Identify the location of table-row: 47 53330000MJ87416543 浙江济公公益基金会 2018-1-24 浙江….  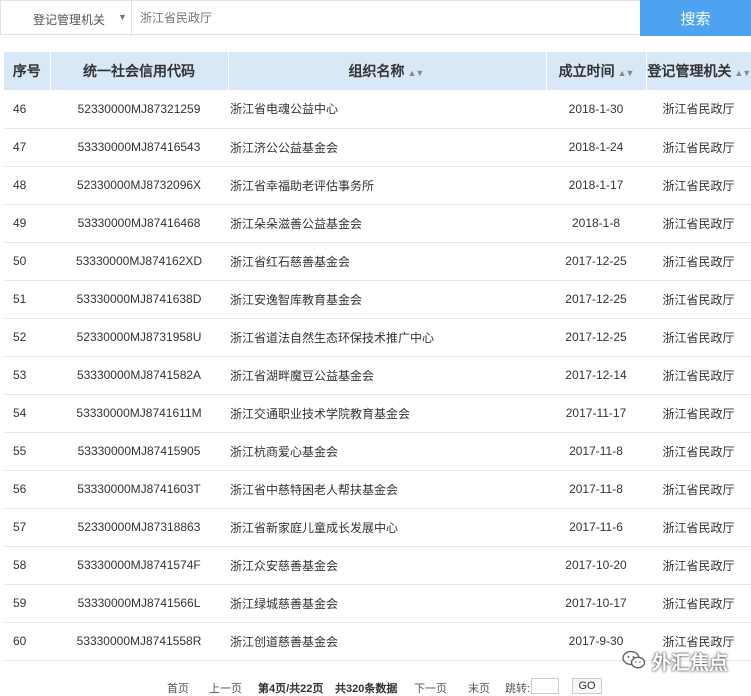
(377, 147).